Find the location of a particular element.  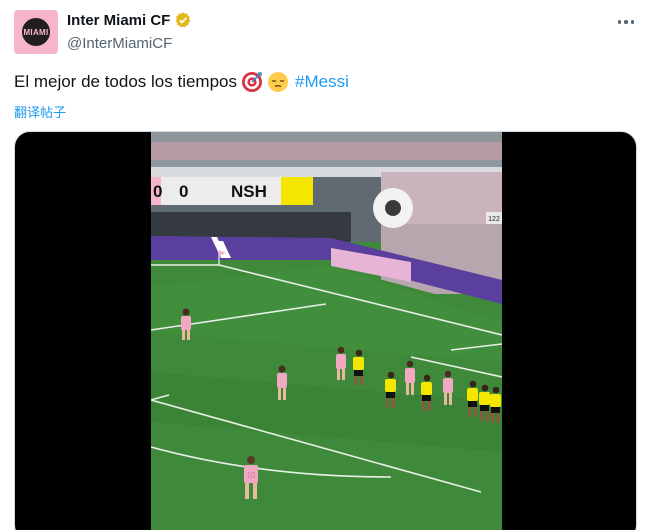

verified-badge-icon is located at coordinates (183, 20).